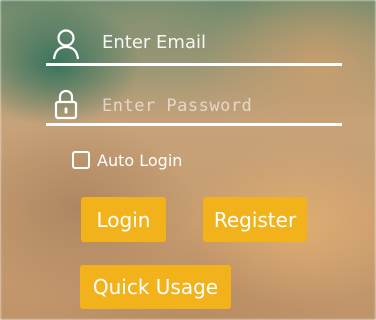 The image size is (376, 320). What do you see at coordinates (140, 160) in the screenshot?
I see `auto-login-label: Auto Login` at bounding box center [140, 160].